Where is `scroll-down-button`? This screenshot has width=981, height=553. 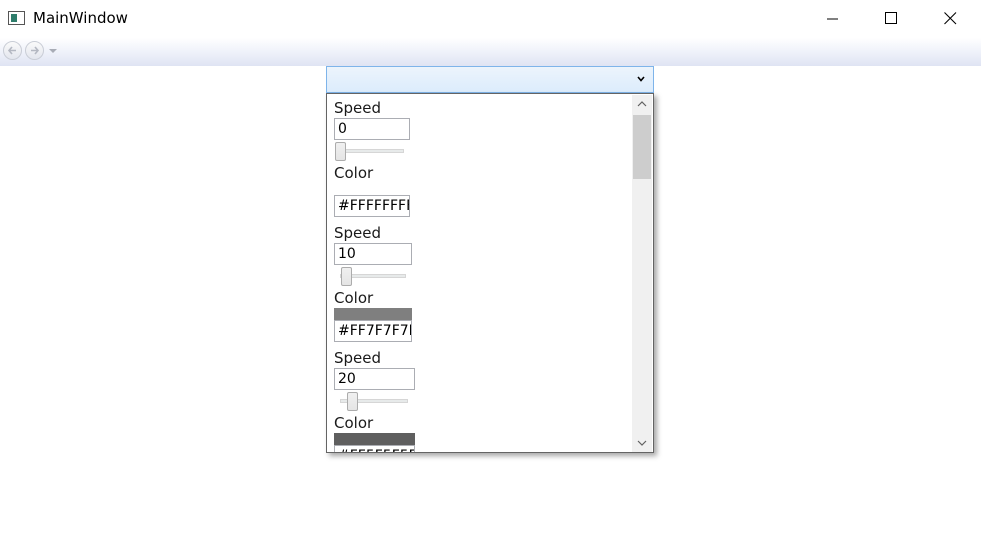
scroll-down-button is located at coordinates (642, 443).